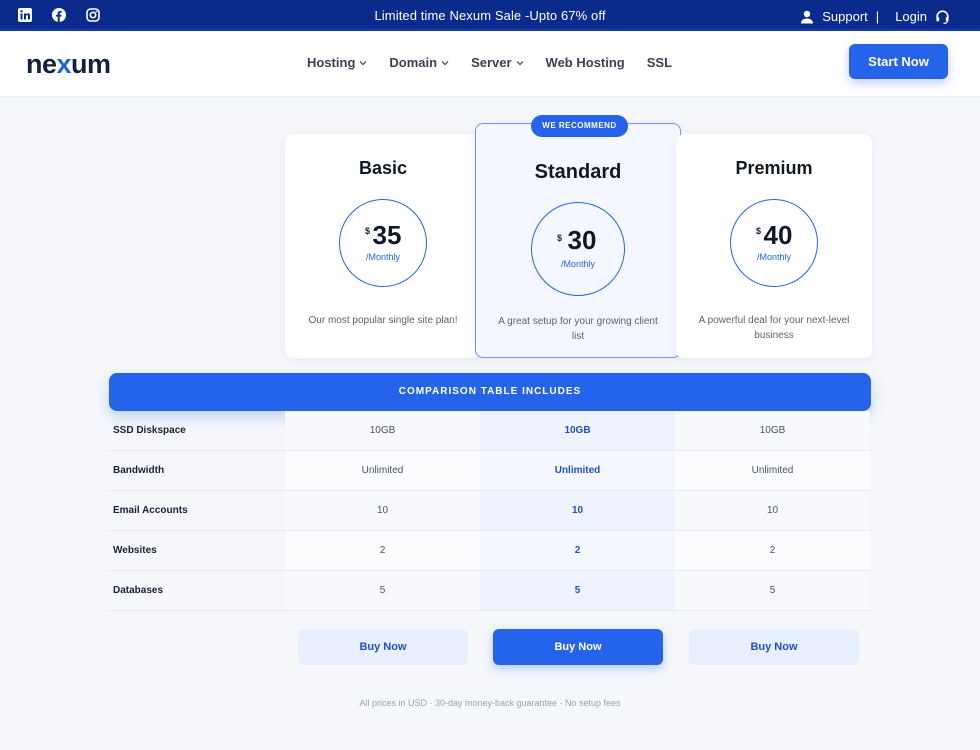  What do you see at coordinates (577, 550) in the screenshot?
I see `standard-value: 2` at bounding box center [577, 550].